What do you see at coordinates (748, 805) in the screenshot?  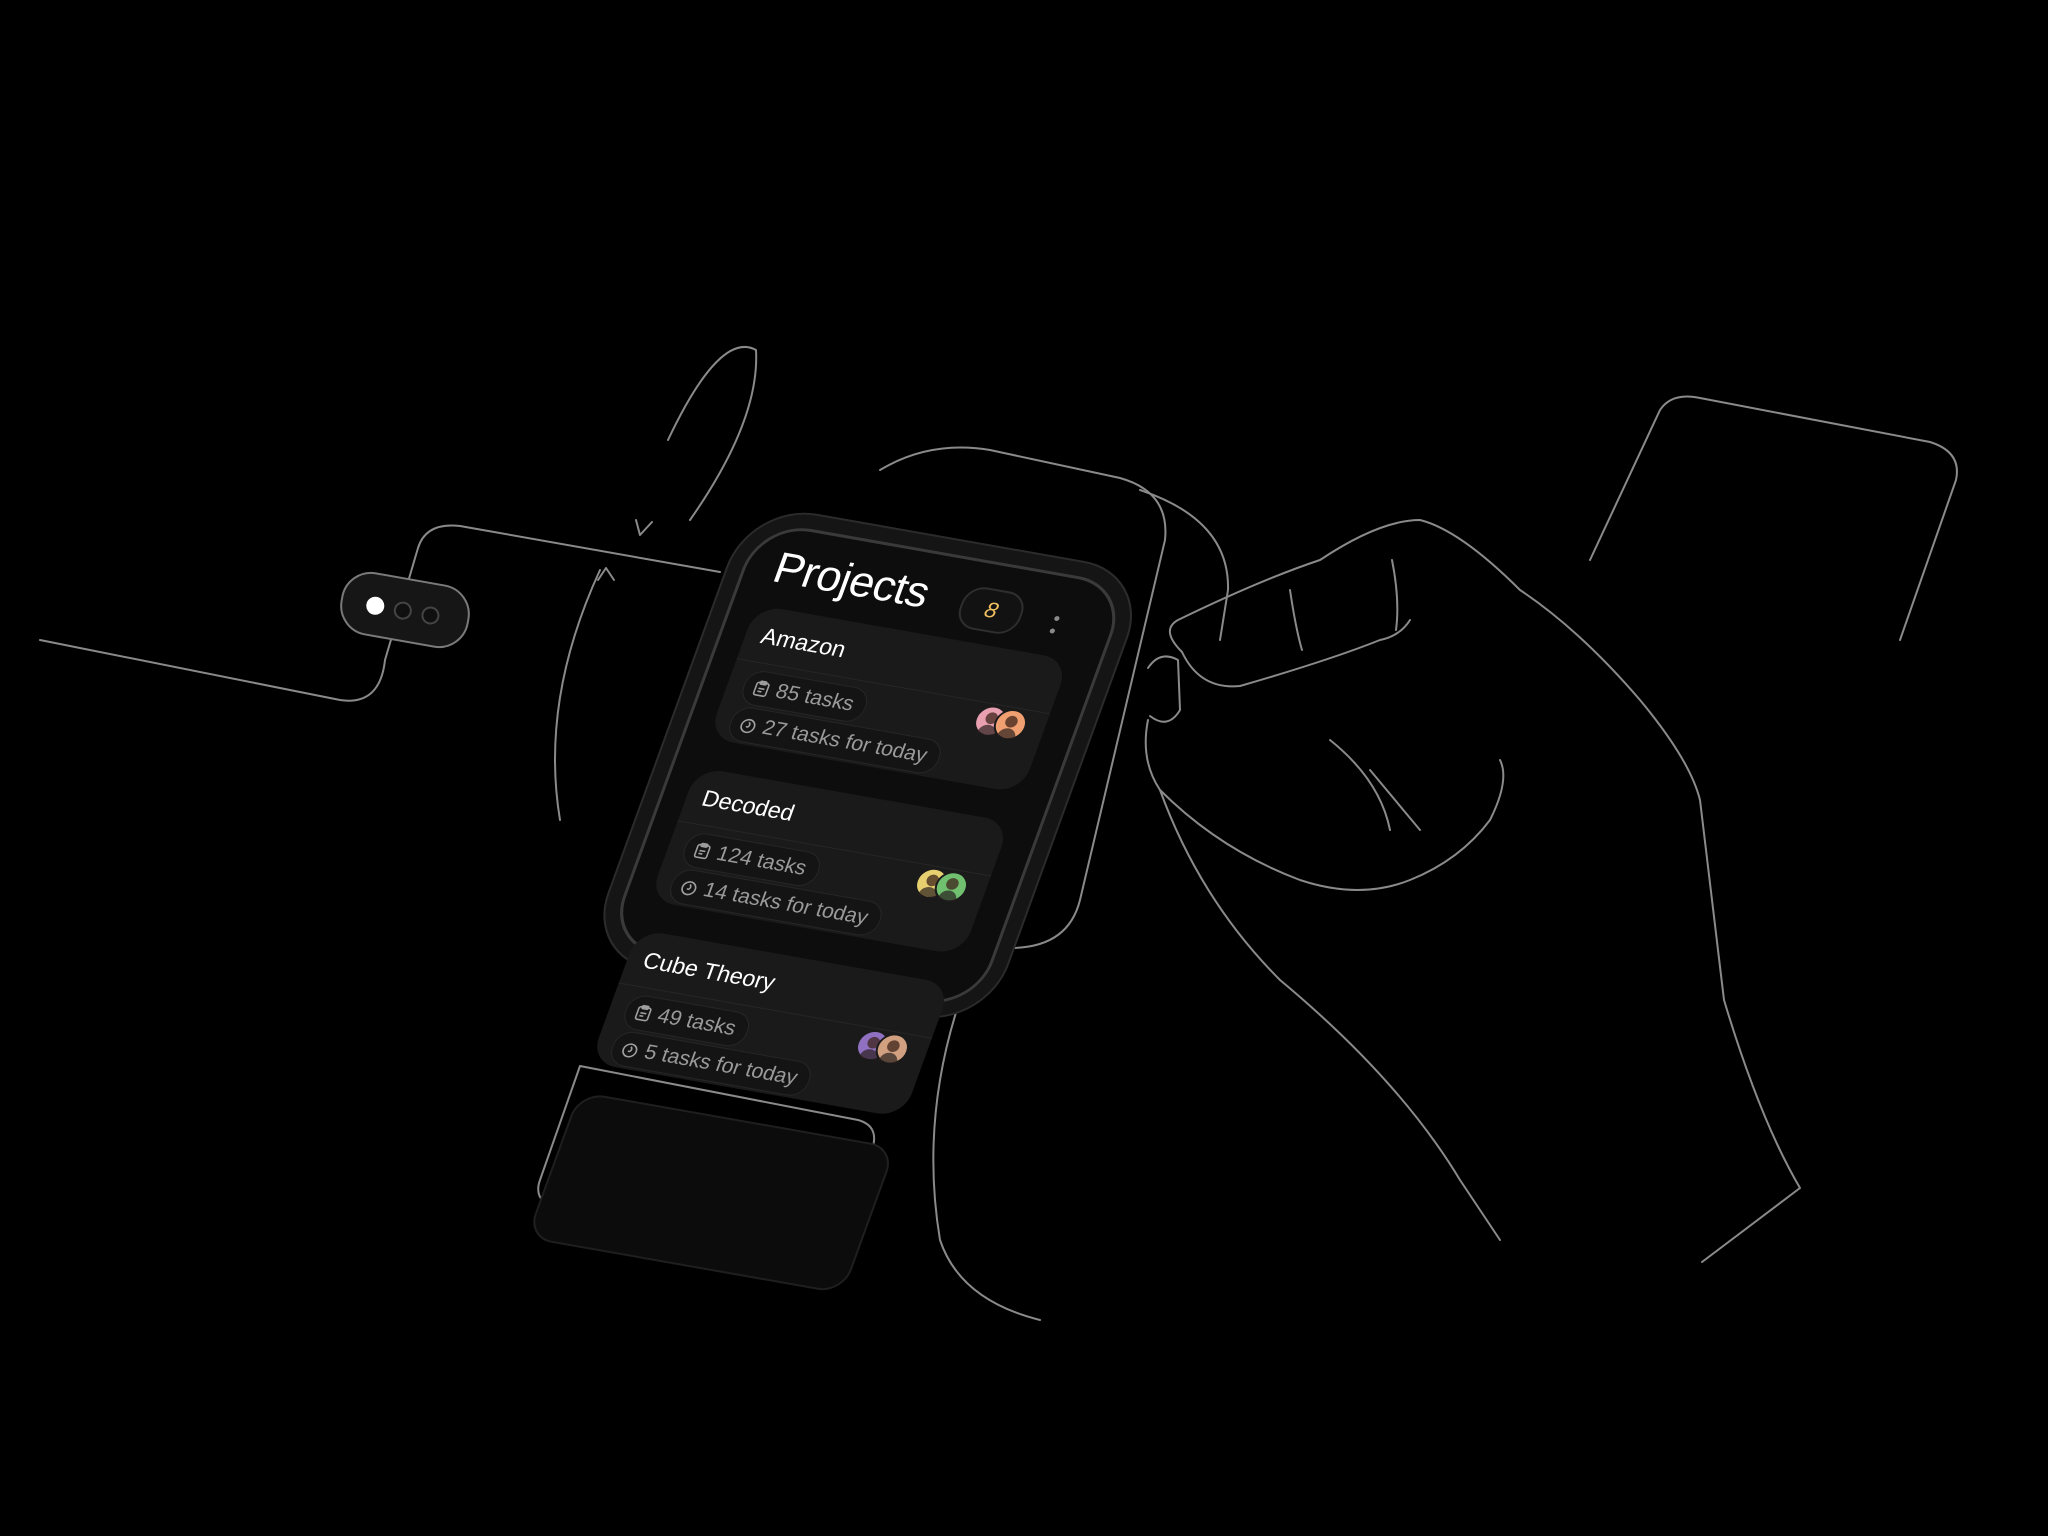 I see `project-name: Decoded` at bounding box center [748, 805].